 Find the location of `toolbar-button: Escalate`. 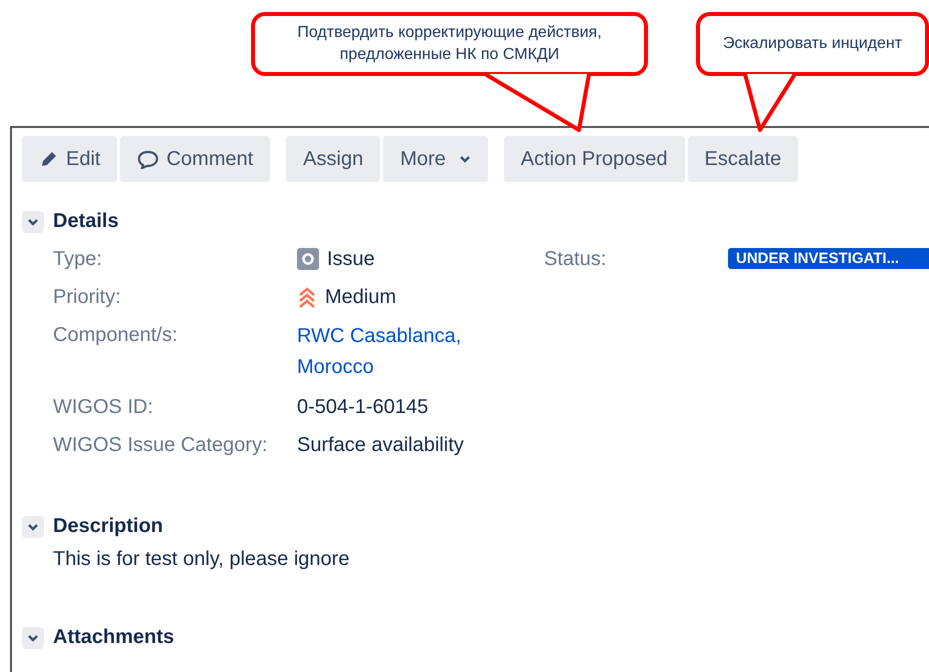

toolbar-button: Escalate is located at coordinates (743, 159).